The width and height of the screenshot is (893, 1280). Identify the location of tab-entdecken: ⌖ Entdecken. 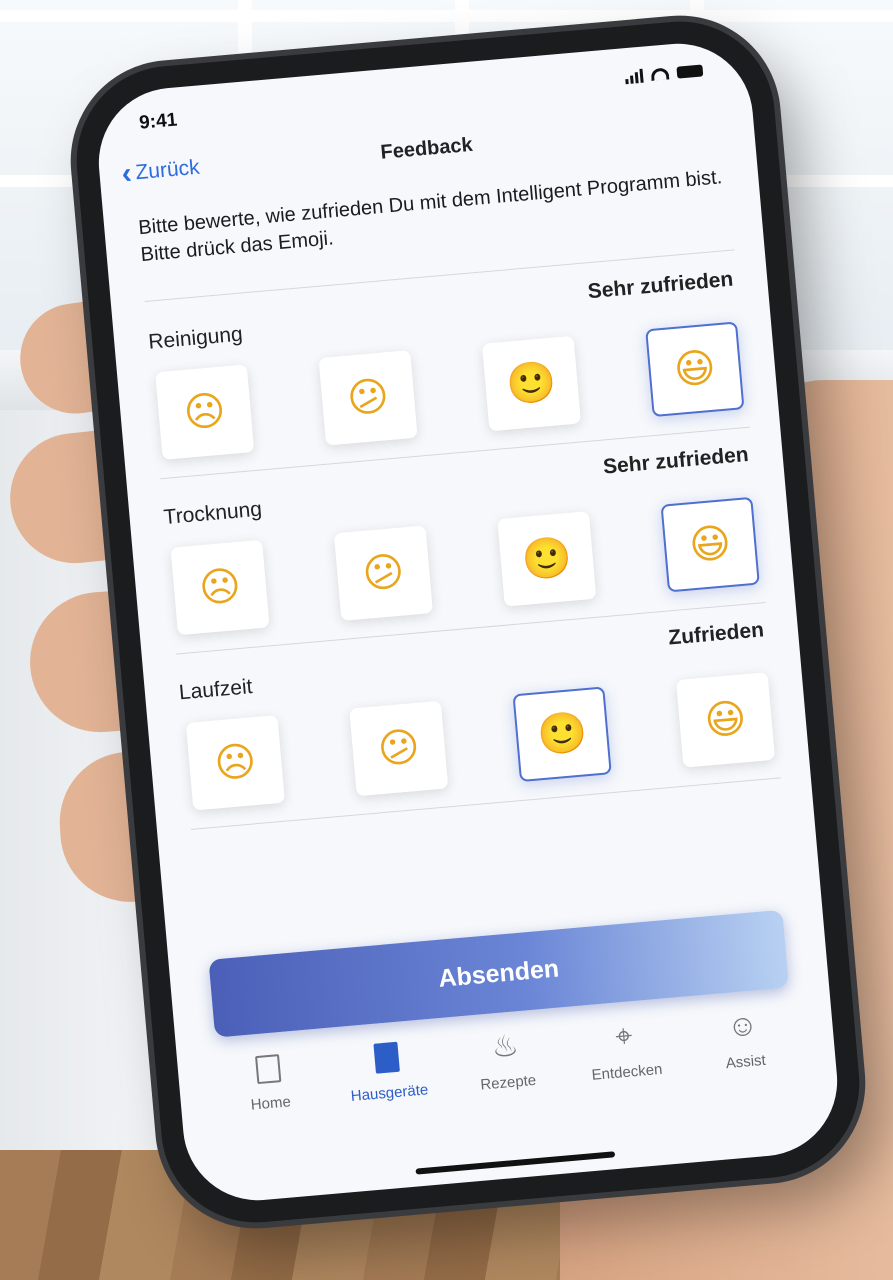
(627, 1077).